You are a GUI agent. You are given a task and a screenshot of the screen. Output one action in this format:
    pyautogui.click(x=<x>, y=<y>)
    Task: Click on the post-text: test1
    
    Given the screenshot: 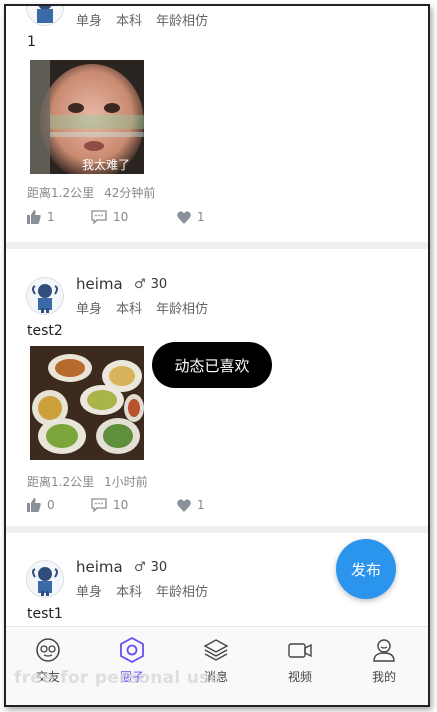 What is the action you would take?
    pyautogui.click(x=45, y=614)
    